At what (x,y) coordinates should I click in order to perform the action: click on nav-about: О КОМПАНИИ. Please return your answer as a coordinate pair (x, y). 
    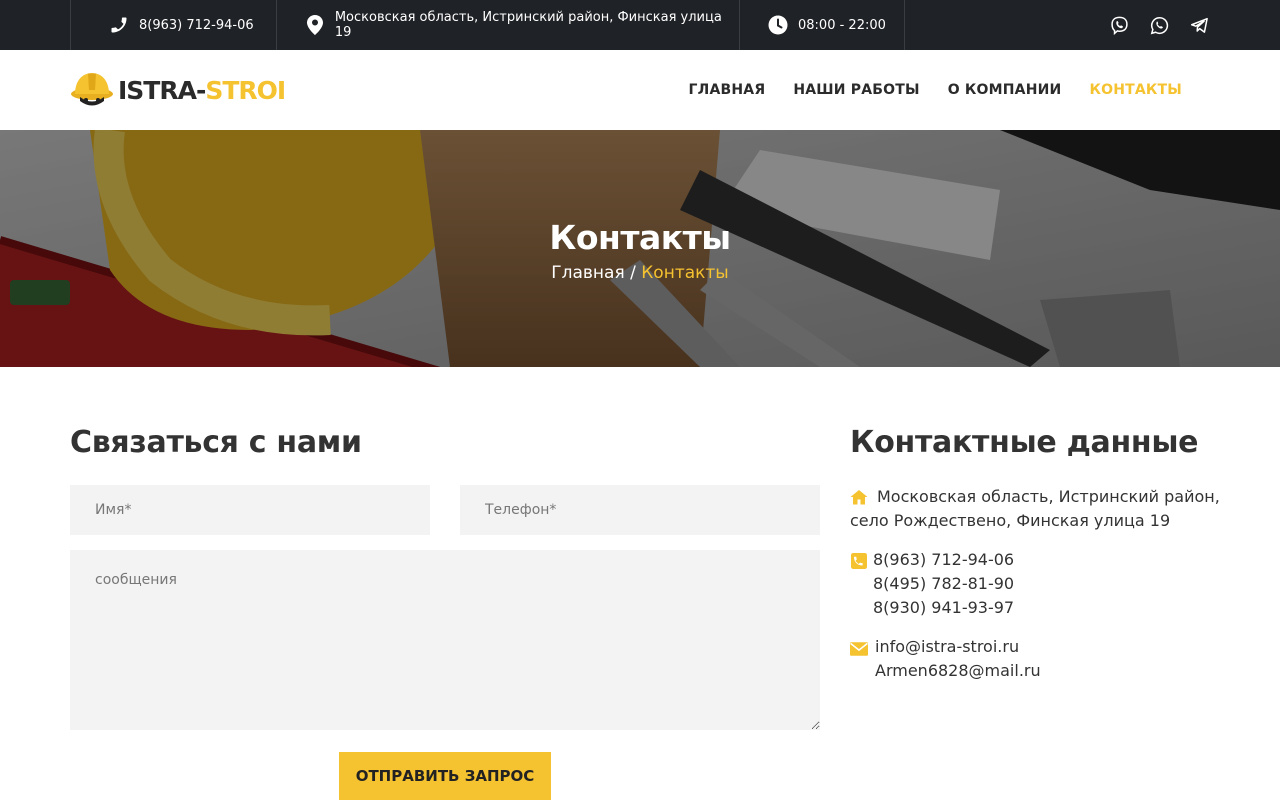
    Looking at the image, I should click on (1005, 90).